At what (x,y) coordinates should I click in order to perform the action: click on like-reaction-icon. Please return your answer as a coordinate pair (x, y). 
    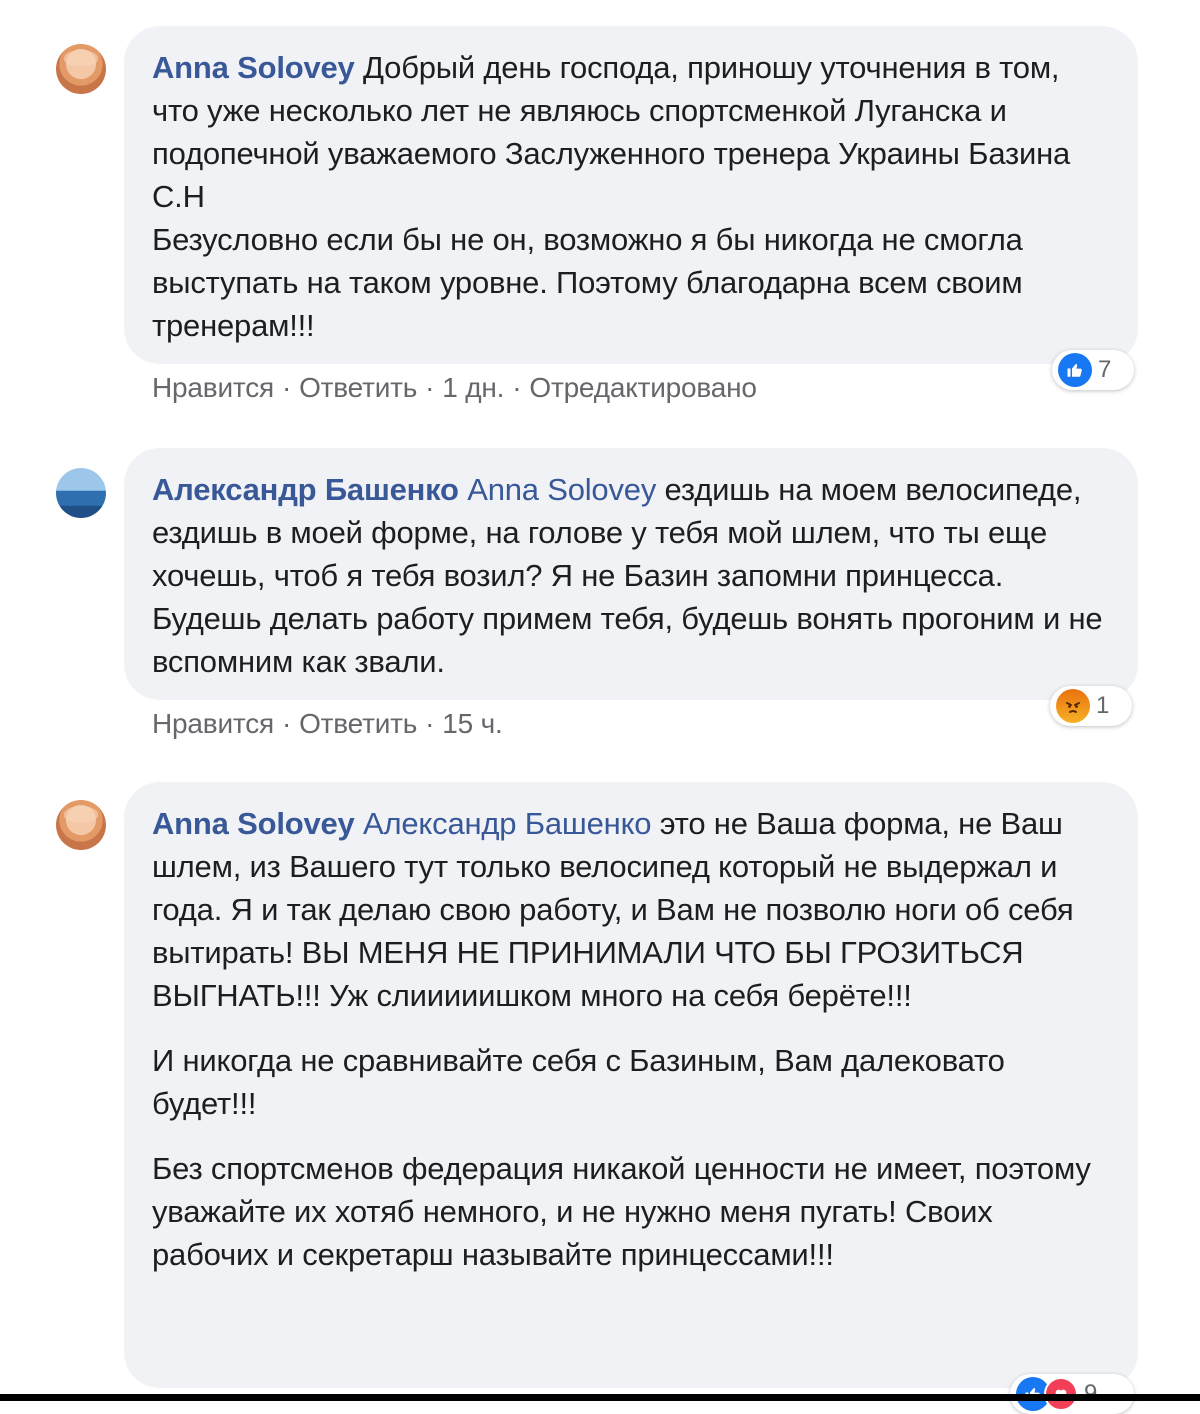
    Looking at the image, I should click on (1075, 370).